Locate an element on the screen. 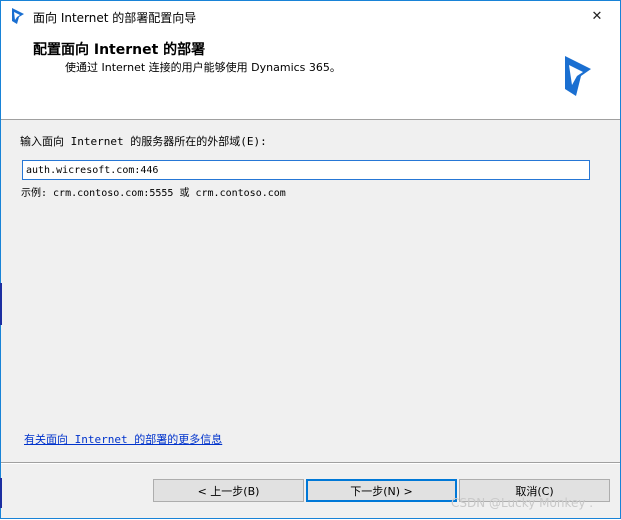 This screenshot has height=520, width=621. window-title: 面向 Internet 的部署配置向导 is located at coordinates (115, 18).